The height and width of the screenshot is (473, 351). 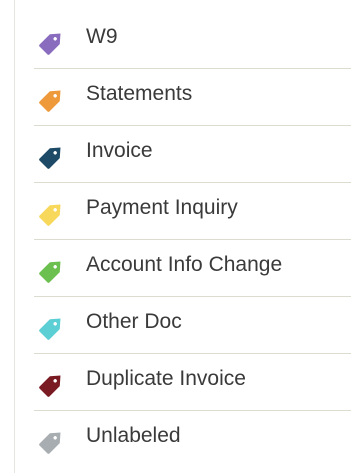 What do you see at coordinates (192, 154) in the screenshot?
I see `label-item-invoice: Invoice` at bounding box center [192, 154].